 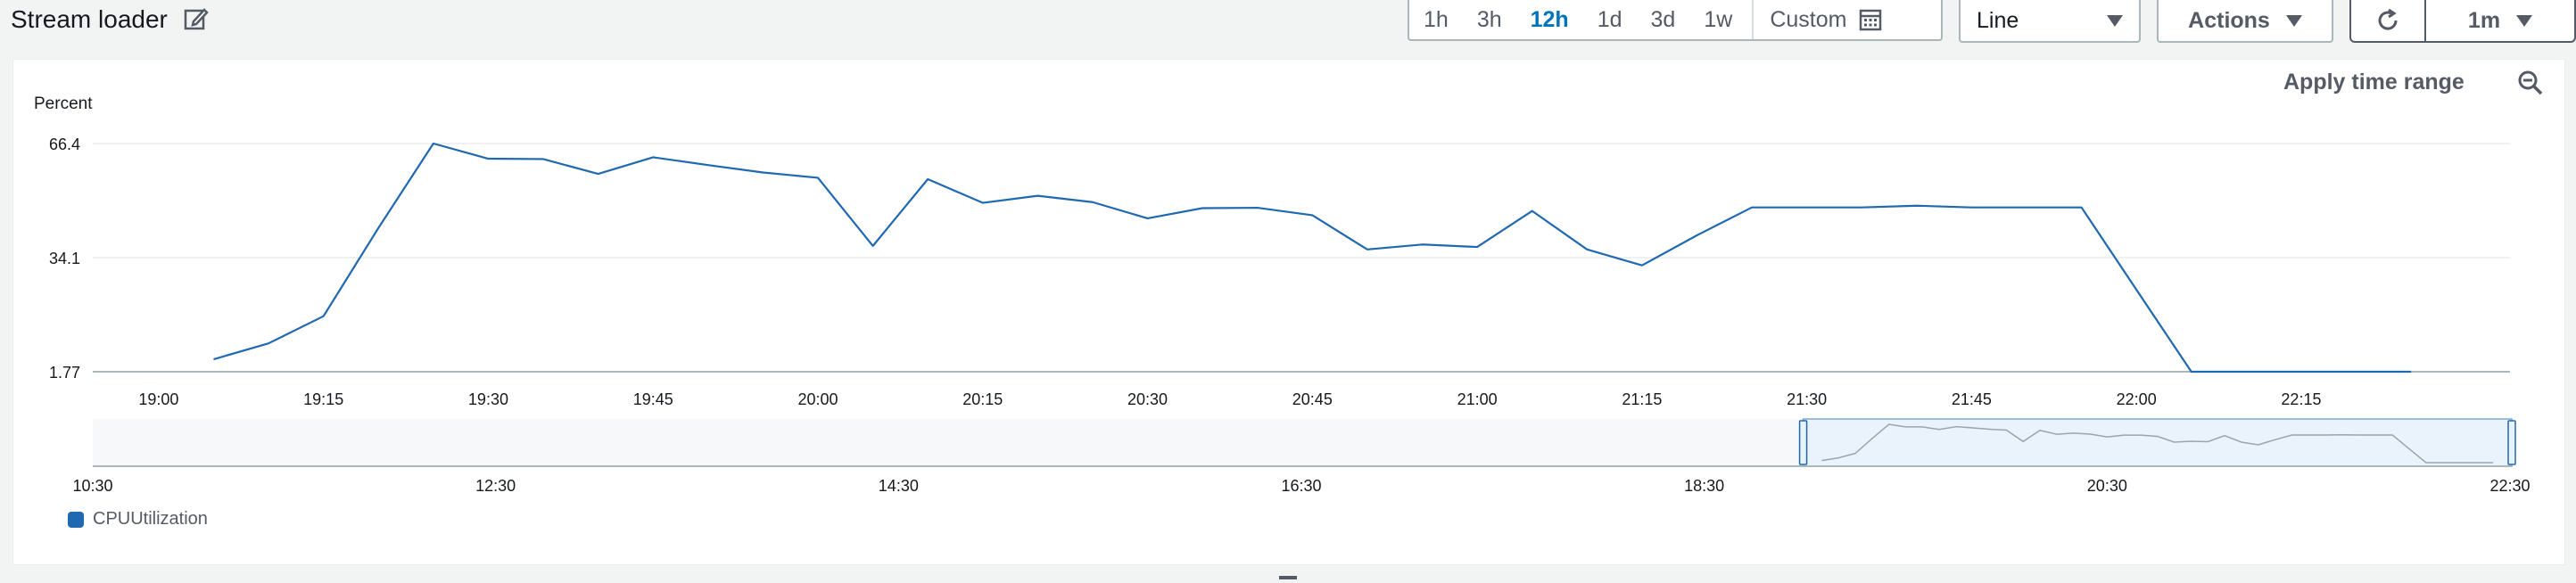 I want to click on legend-label: CPUUtilization, so click(x=150, y=519).